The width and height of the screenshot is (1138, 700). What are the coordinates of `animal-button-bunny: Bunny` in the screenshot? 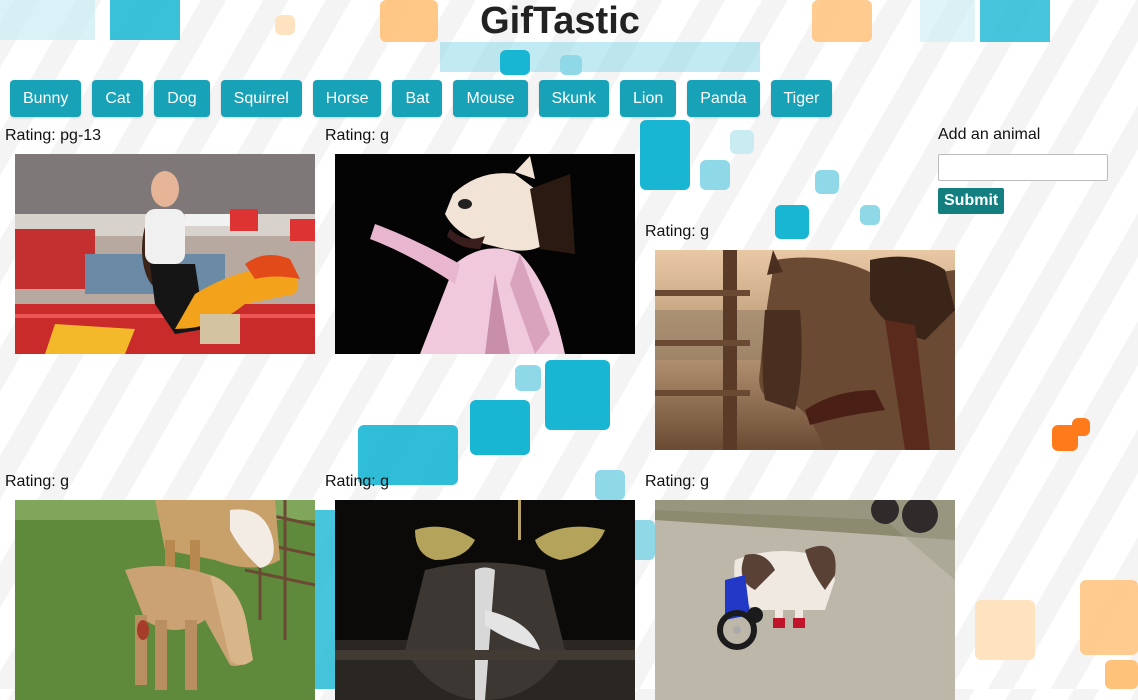 It's located at (46, 98).